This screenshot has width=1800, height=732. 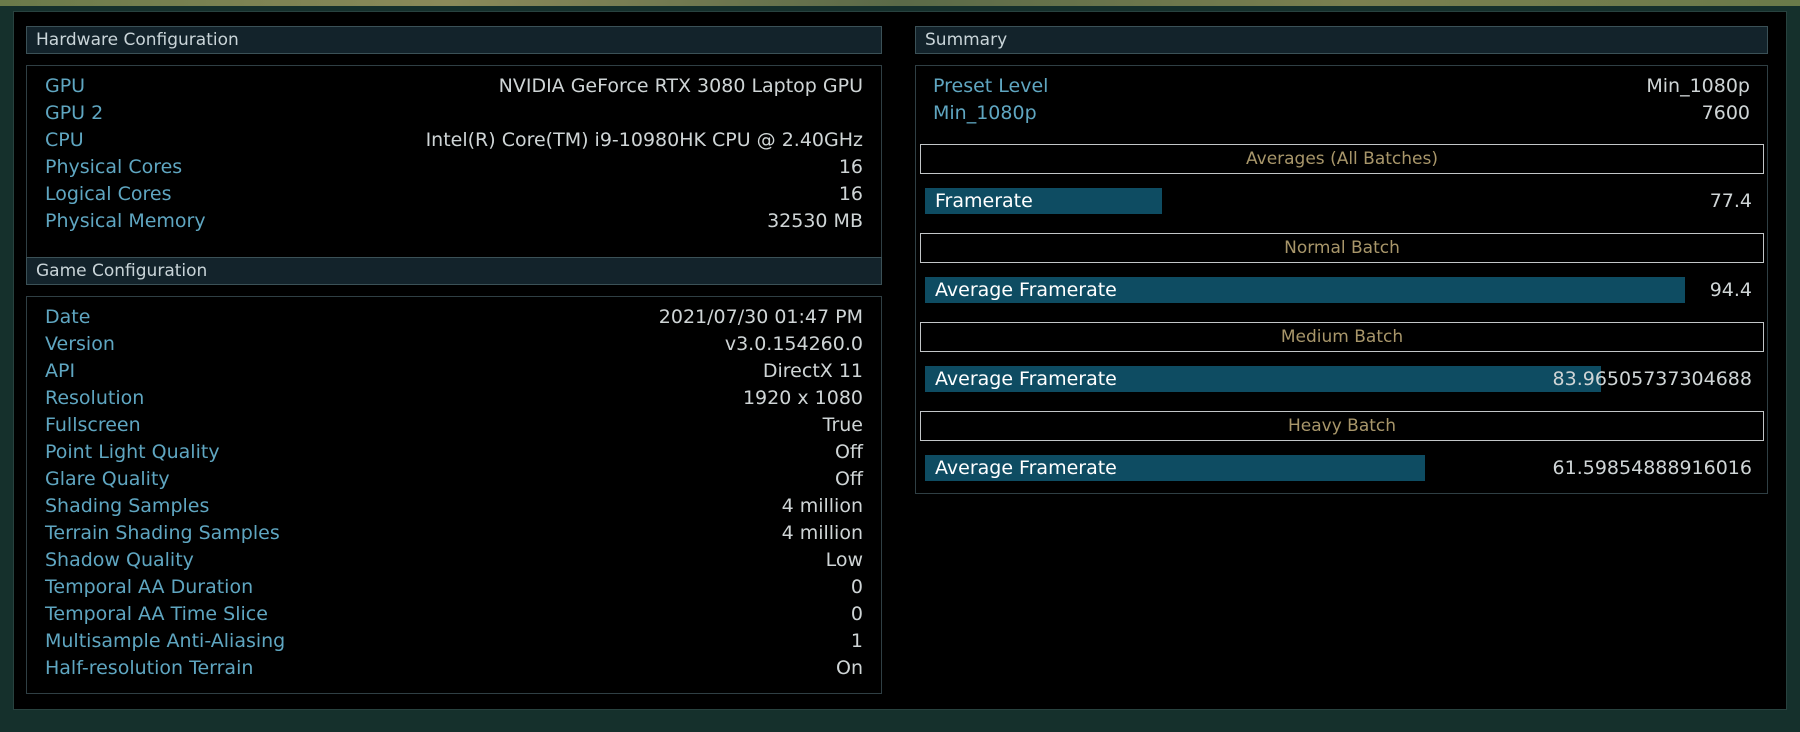 I want to click on game-row-temporal-aa-duration: Temporal AA Duration 0, so click(x=454, y=587).